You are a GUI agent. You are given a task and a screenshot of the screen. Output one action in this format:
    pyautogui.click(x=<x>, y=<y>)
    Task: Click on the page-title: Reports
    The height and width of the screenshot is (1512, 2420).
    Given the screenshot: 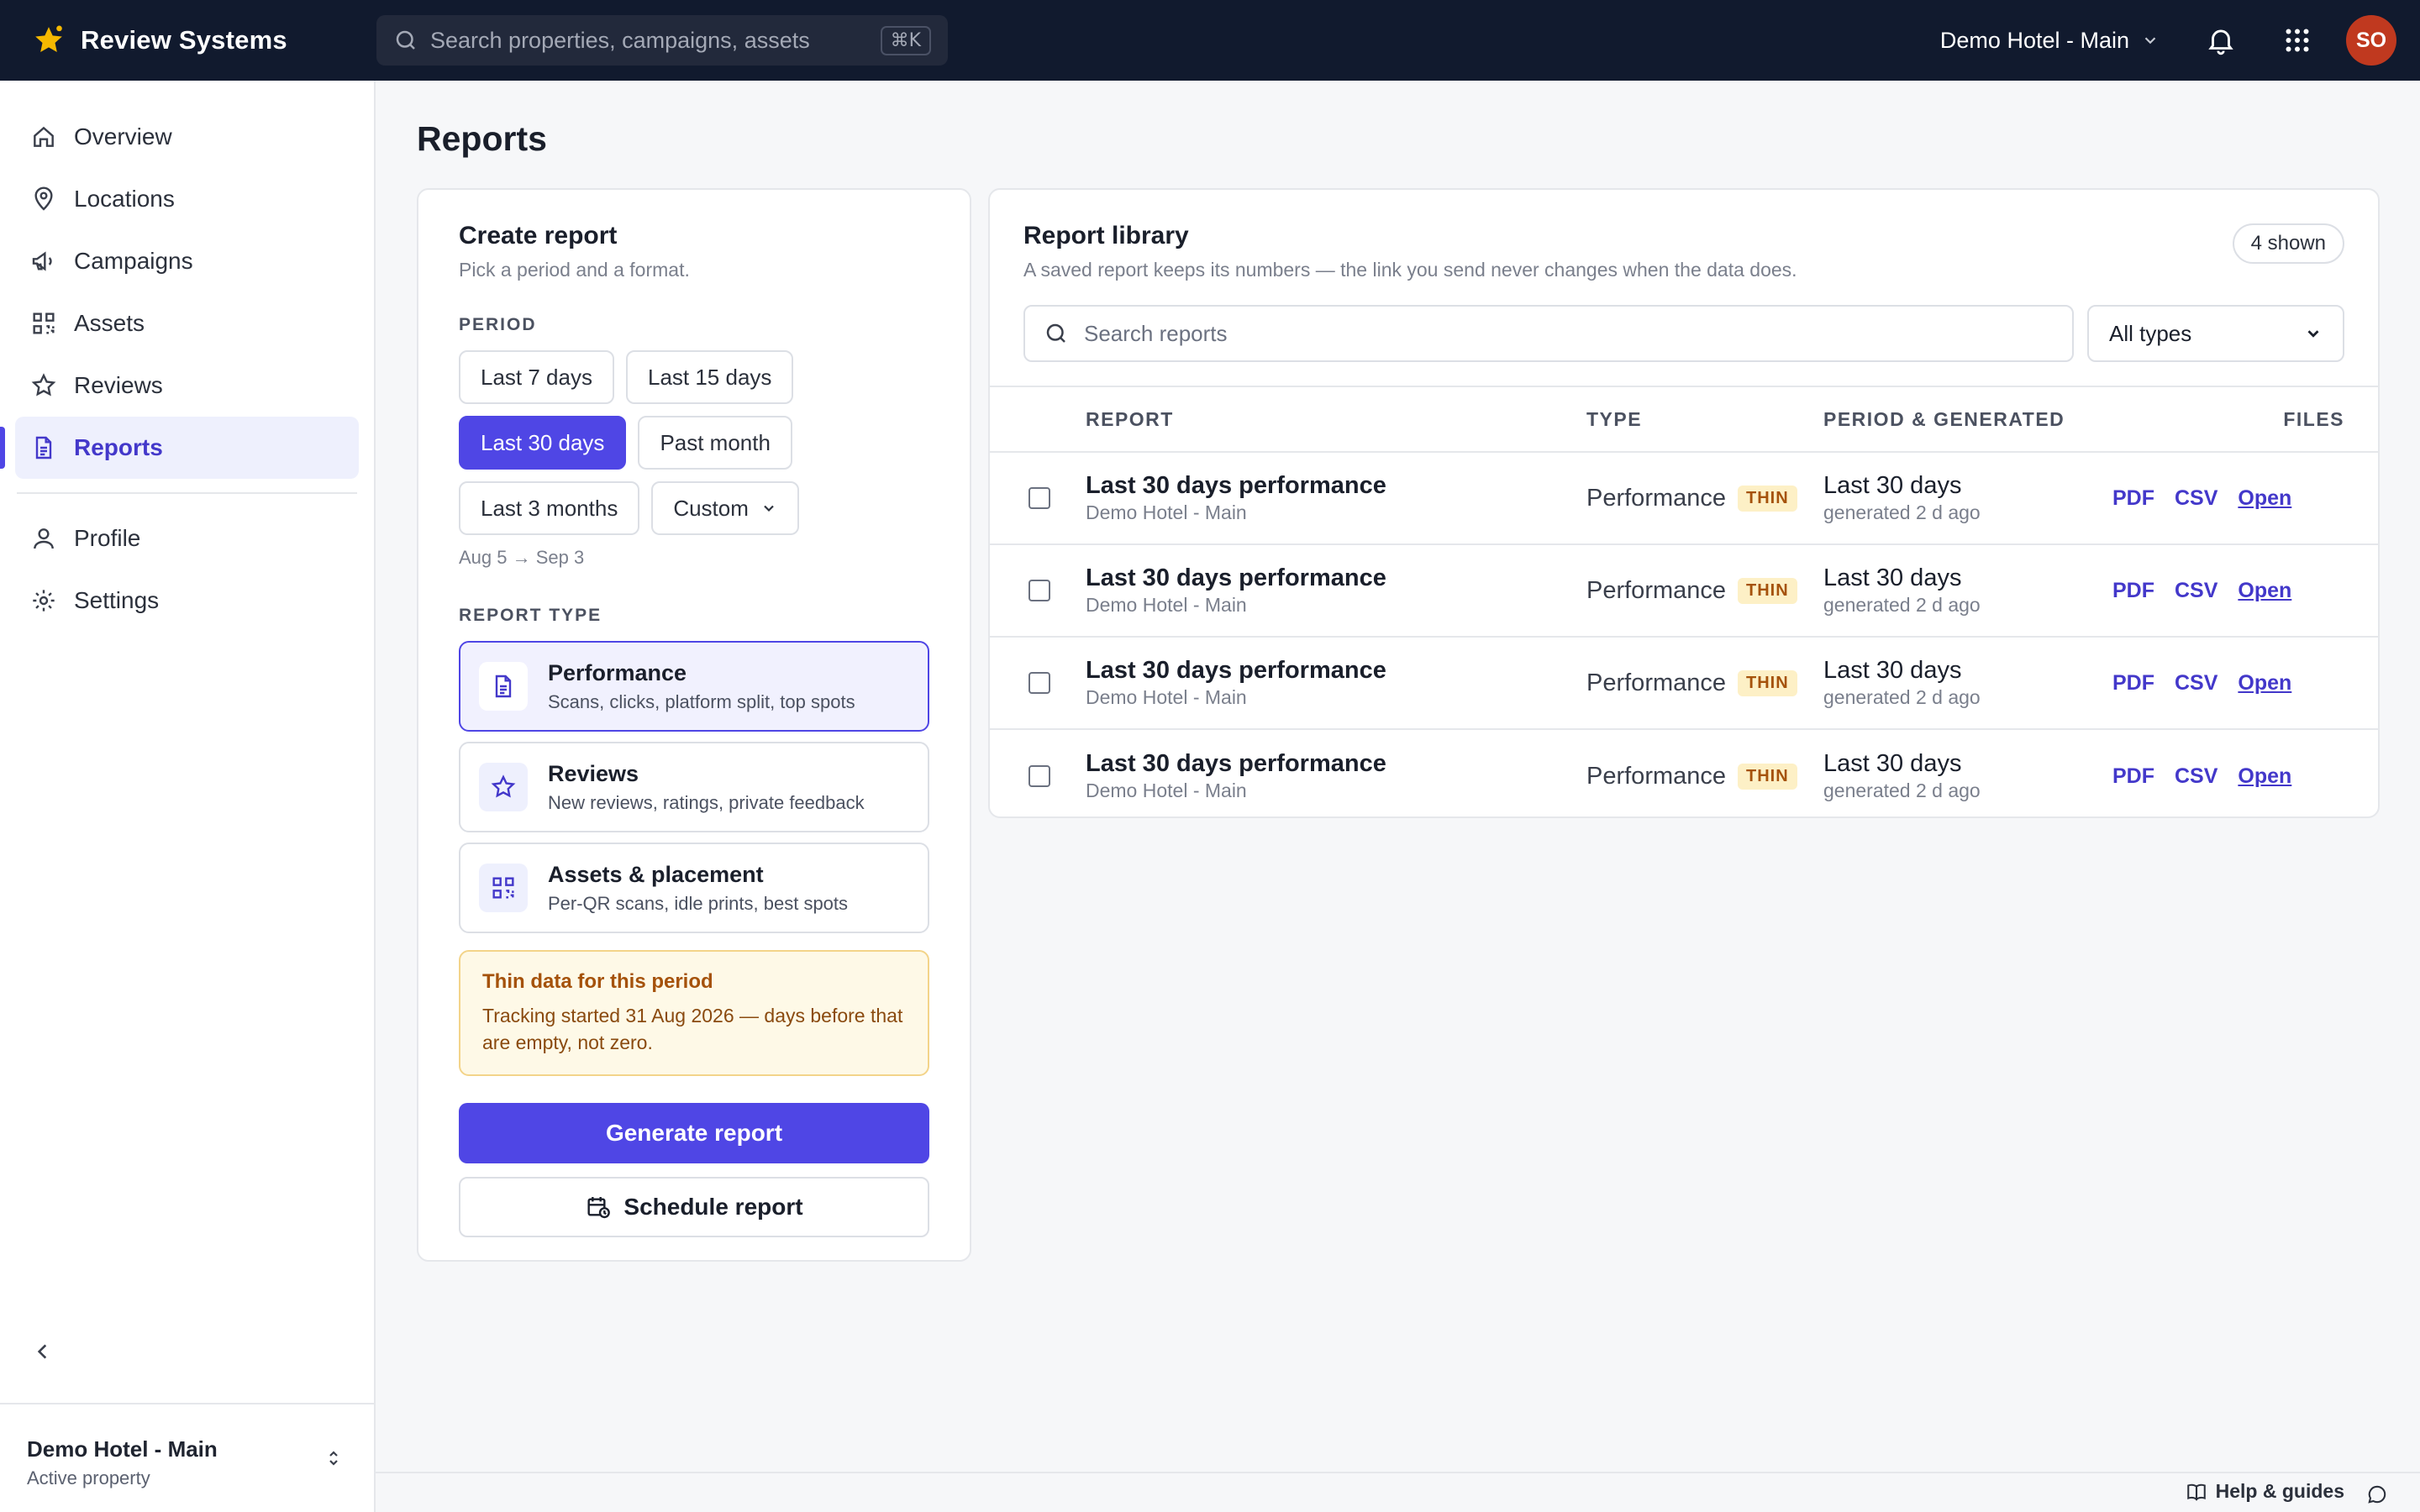 What is the action you would take?
    pyautogui.click(x=482, y=138)
    